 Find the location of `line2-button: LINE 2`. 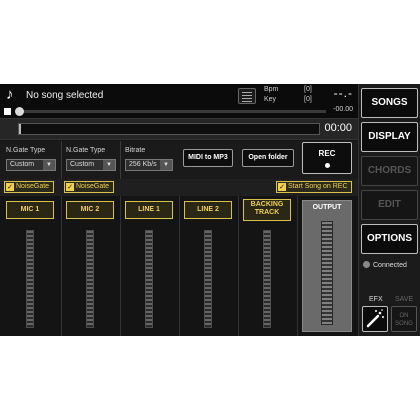

line2-button: LINE 2 is located at coordinates (208, 210).